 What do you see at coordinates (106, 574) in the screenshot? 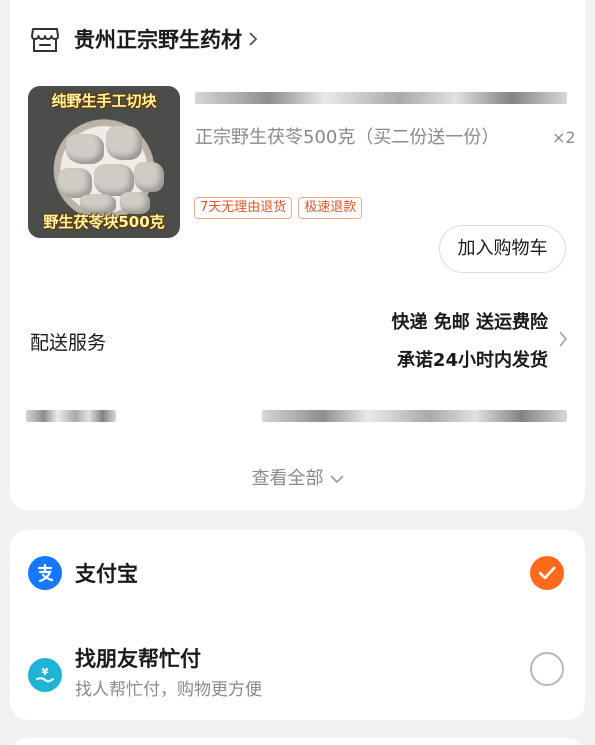
I see `alipay-label: 支付宝` at bounding box center [106, 574].